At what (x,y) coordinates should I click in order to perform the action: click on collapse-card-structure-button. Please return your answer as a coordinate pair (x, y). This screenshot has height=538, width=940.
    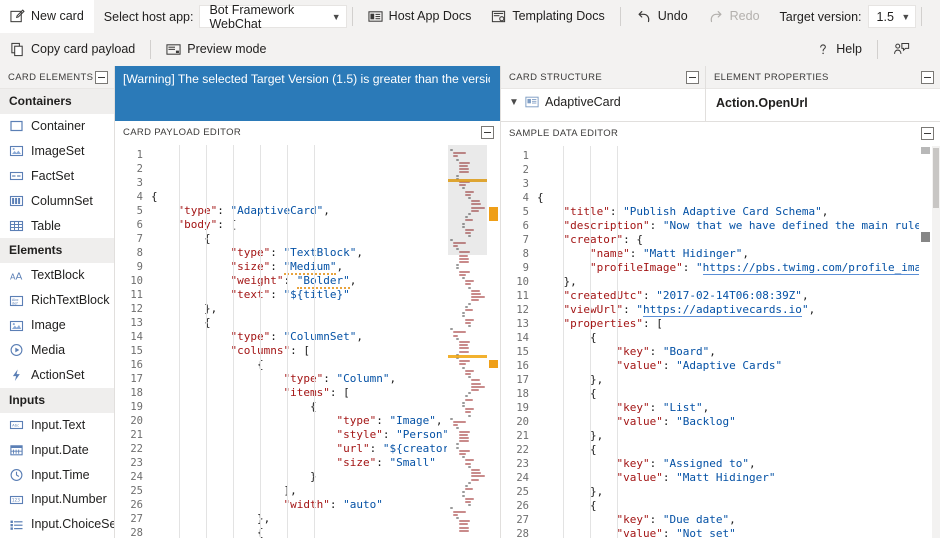
    Looking at the image, I should click on (692, 77).